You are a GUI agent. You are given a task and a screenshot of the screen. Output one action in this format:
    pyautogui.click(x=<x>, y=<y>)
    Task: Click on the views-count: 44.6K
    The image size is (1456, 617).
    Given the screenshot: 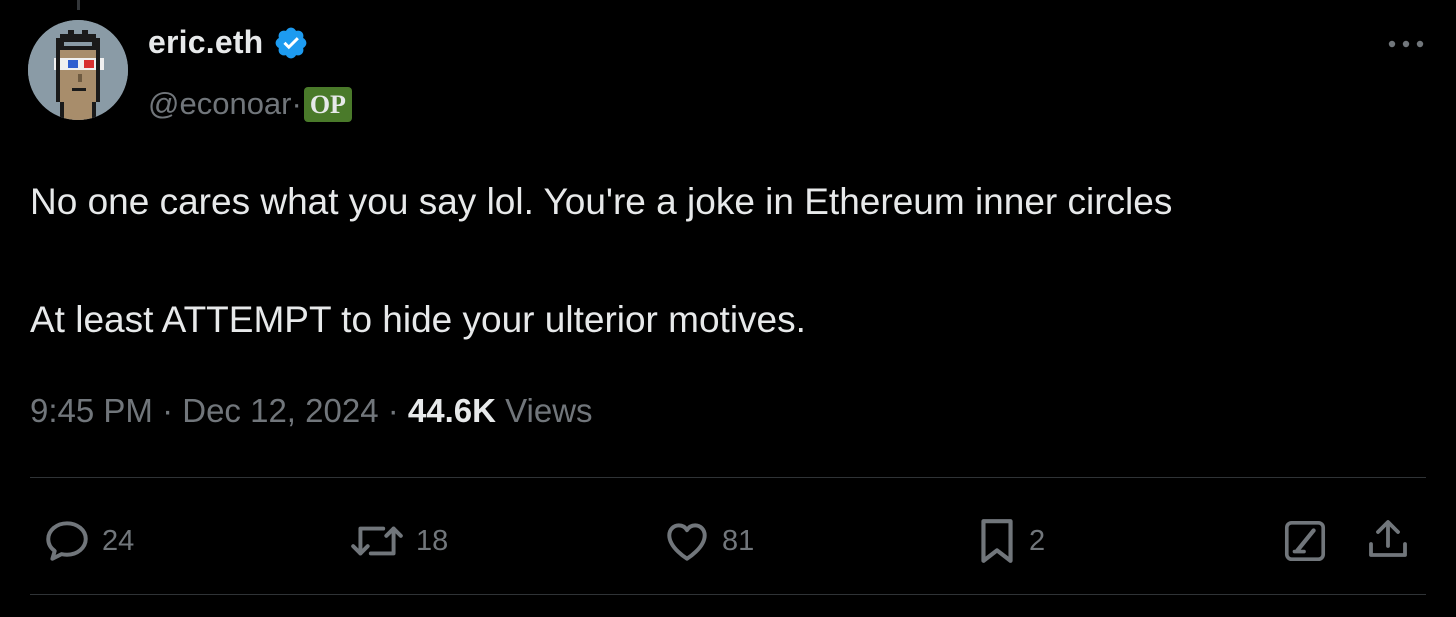 What is the action you would take?
    pyautogui.click(x=451, y=410)
    